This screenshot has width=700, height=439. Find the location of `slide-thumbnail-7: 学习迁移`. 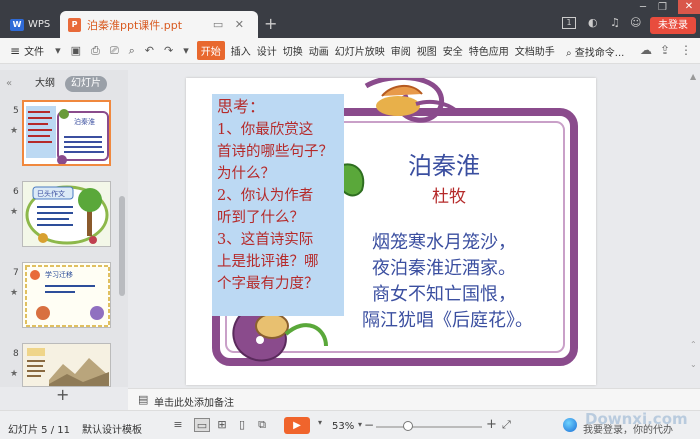

slide-thumbnail-7: 学习迁移 is located at coordinates (66, 295).